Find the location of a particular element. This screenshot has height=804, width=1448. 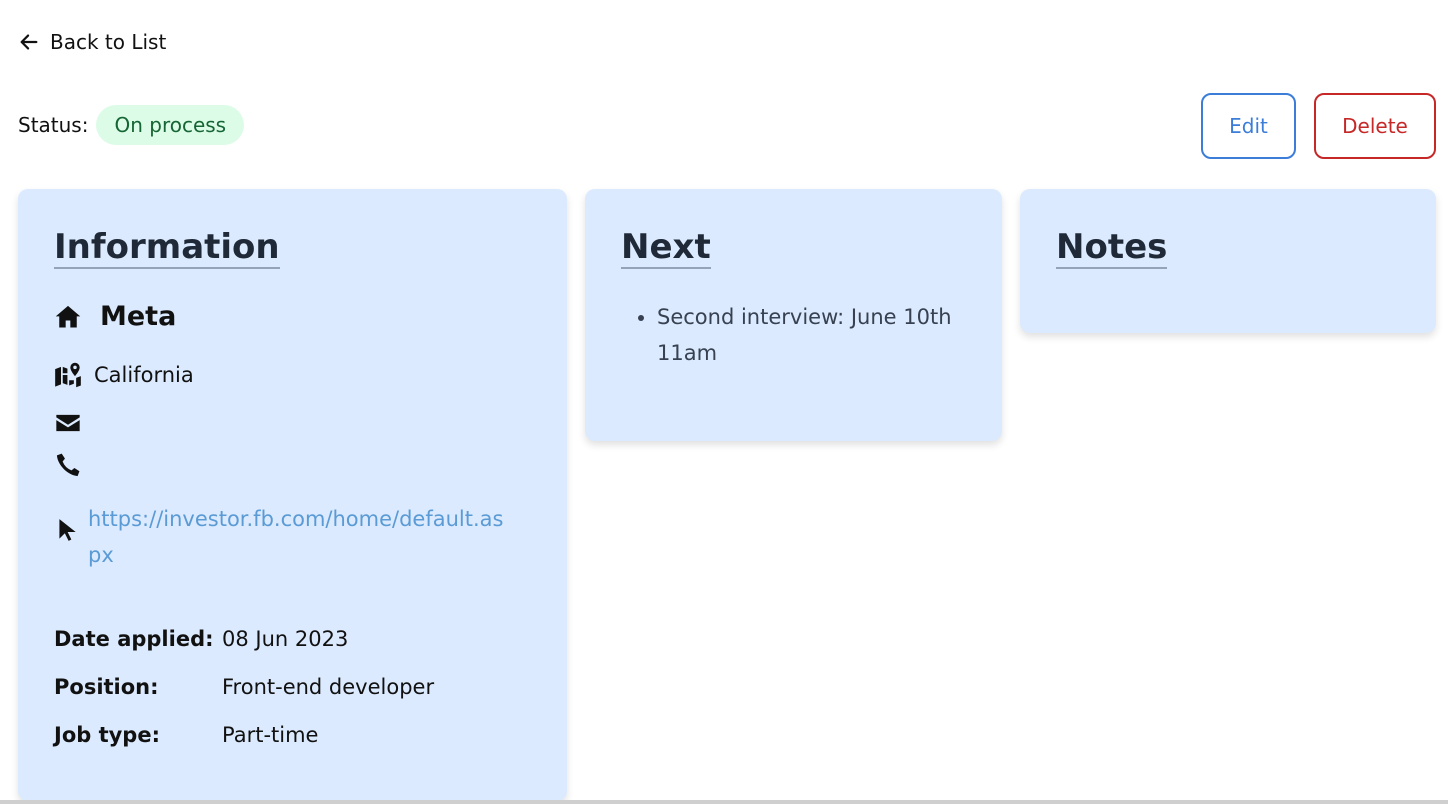

company-row: Meta is located at coordinates (115, 316).